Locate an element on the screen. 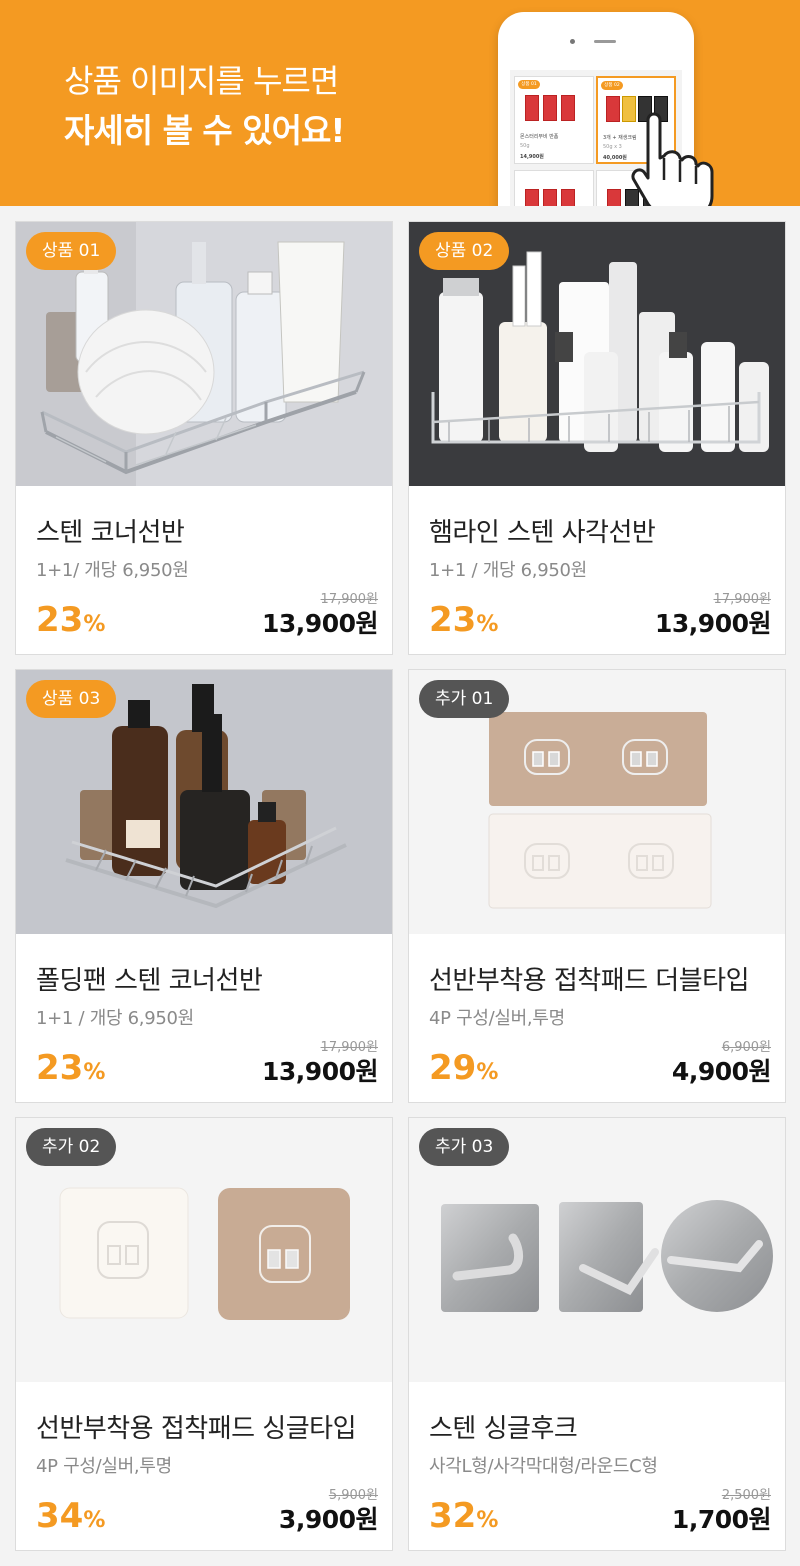 The height and width of the screenshot is (1566, 800). product-title: 햄라인 스텐 사각선반 is located at coordinates (542, 530).